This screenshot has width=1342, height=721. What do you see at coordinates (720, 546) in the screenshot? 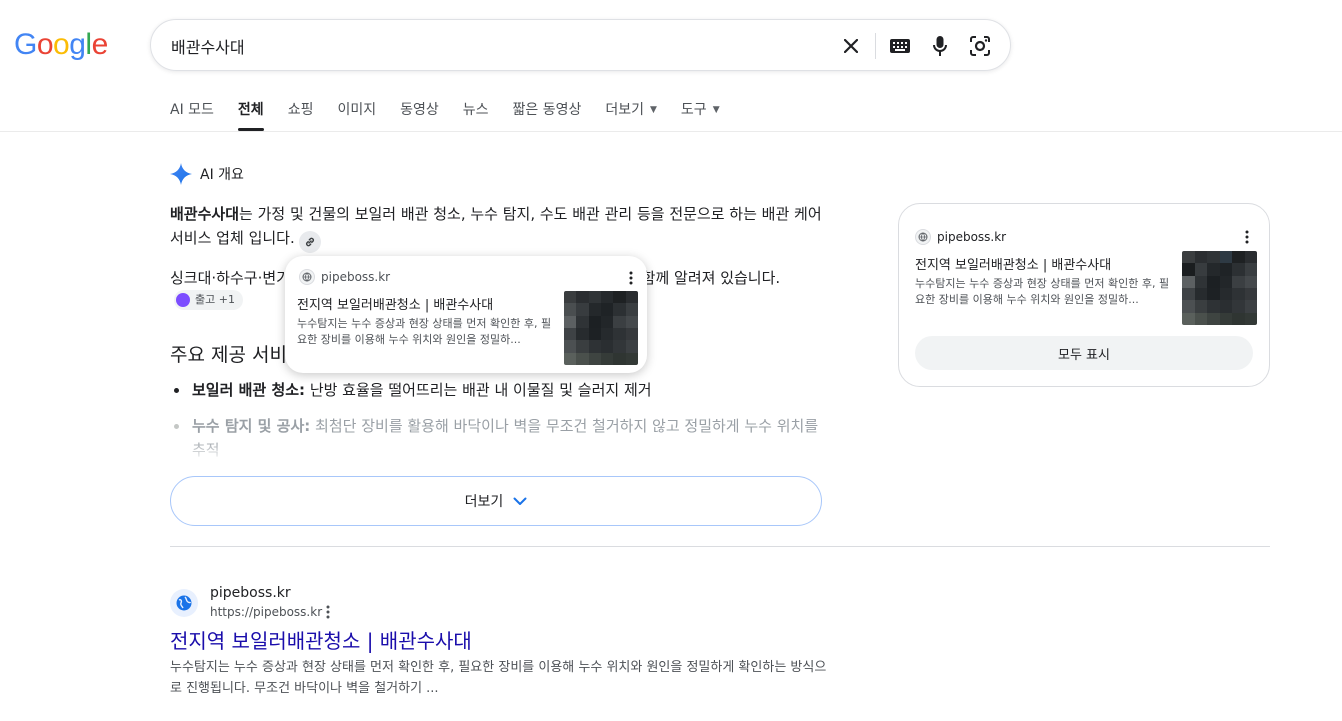
I see `section-divider` at bounding box center [720, 546].